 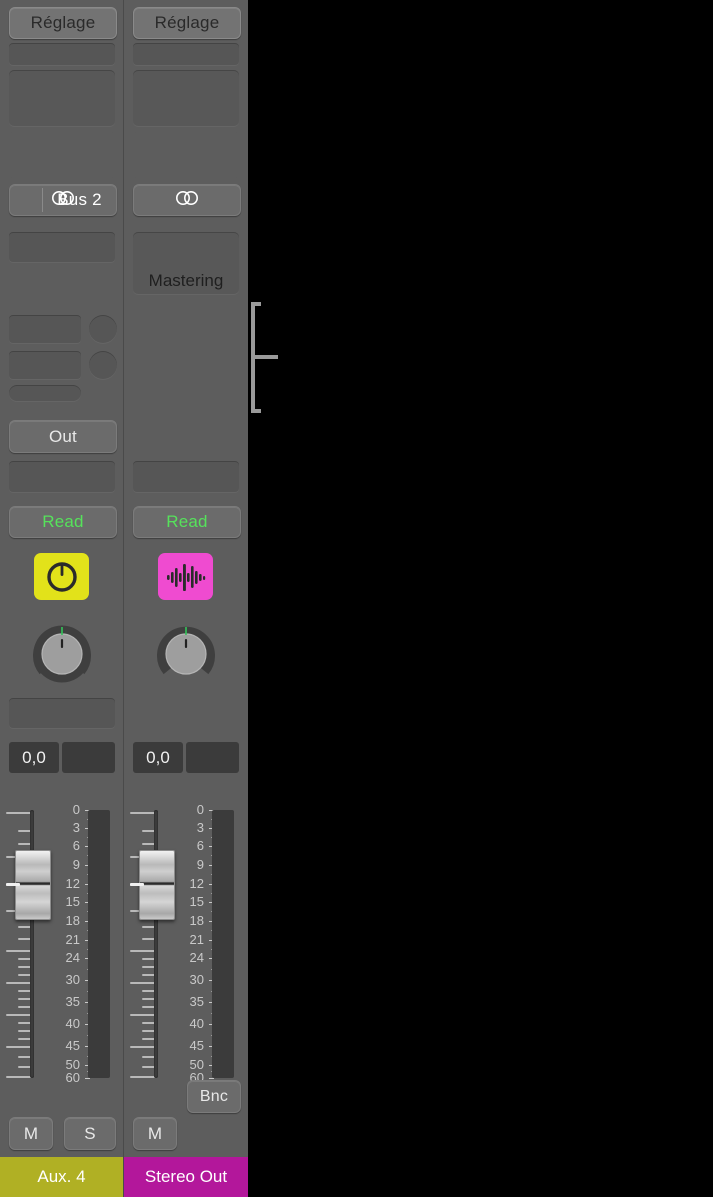 I want to click on insert-slot-label: Mastering, so click(x=186, y=280).